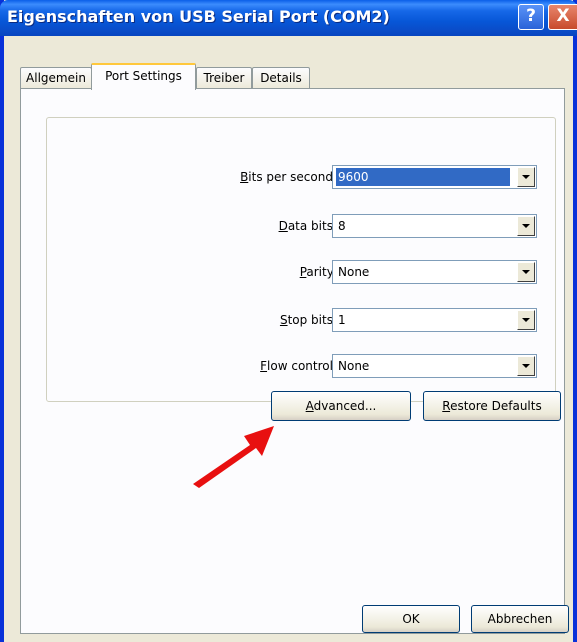 This screenshot has width=577, height=642. Describe the element at coordinates (288, 177) in the screenshot. I see `bits-per-second-label: Bits per second:` at that location.